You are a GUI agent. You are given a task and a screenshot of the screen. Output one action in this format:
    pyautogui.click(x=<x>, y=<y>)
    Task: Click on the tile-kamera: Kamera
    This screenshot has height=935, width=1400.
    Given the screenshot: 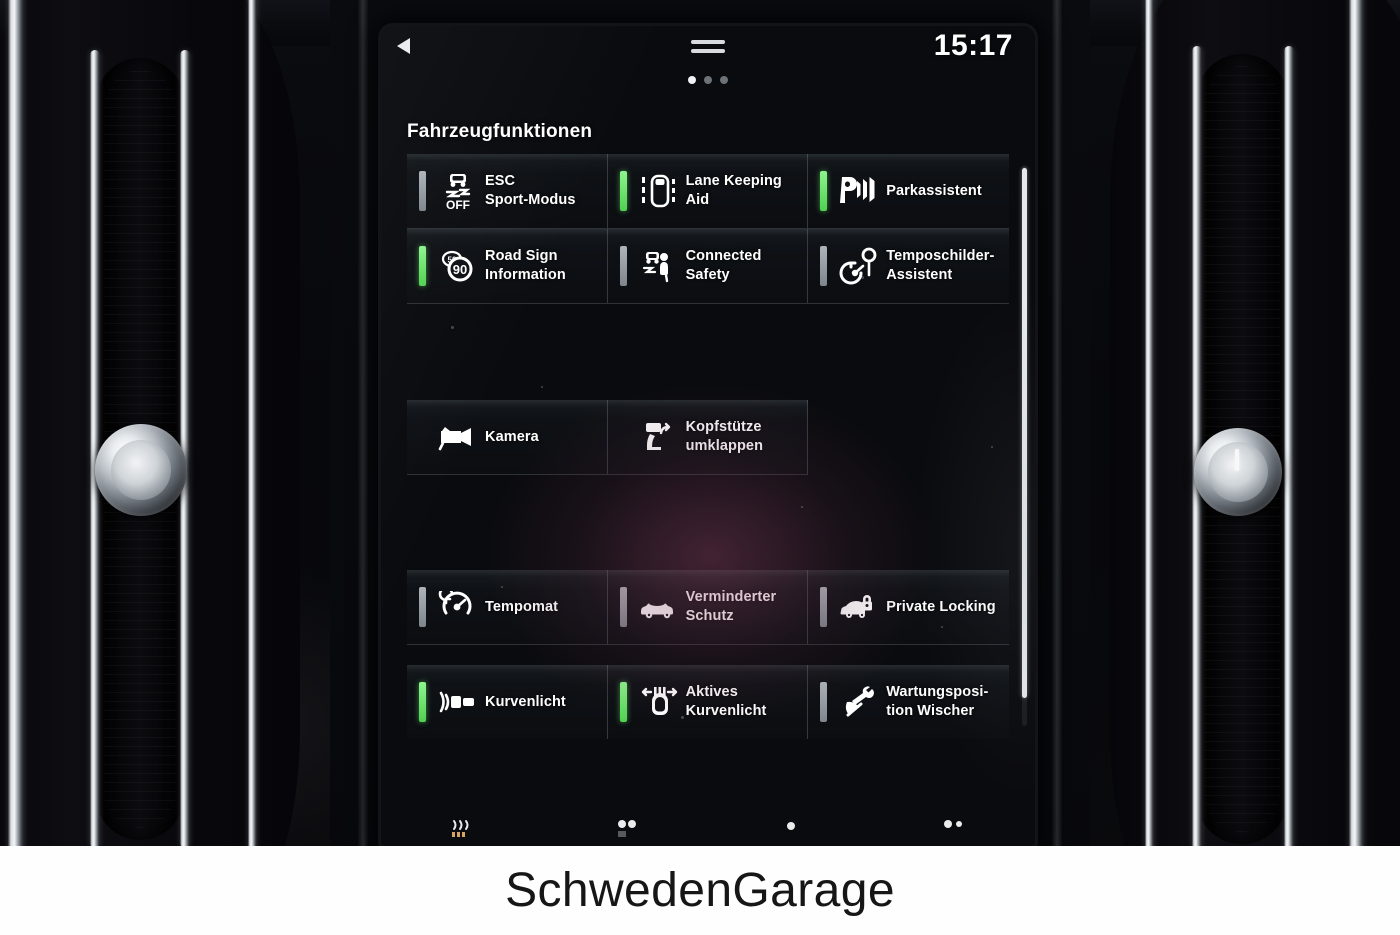 What is the action you would take?
    pyautogui.click(x=507, y=437)
    